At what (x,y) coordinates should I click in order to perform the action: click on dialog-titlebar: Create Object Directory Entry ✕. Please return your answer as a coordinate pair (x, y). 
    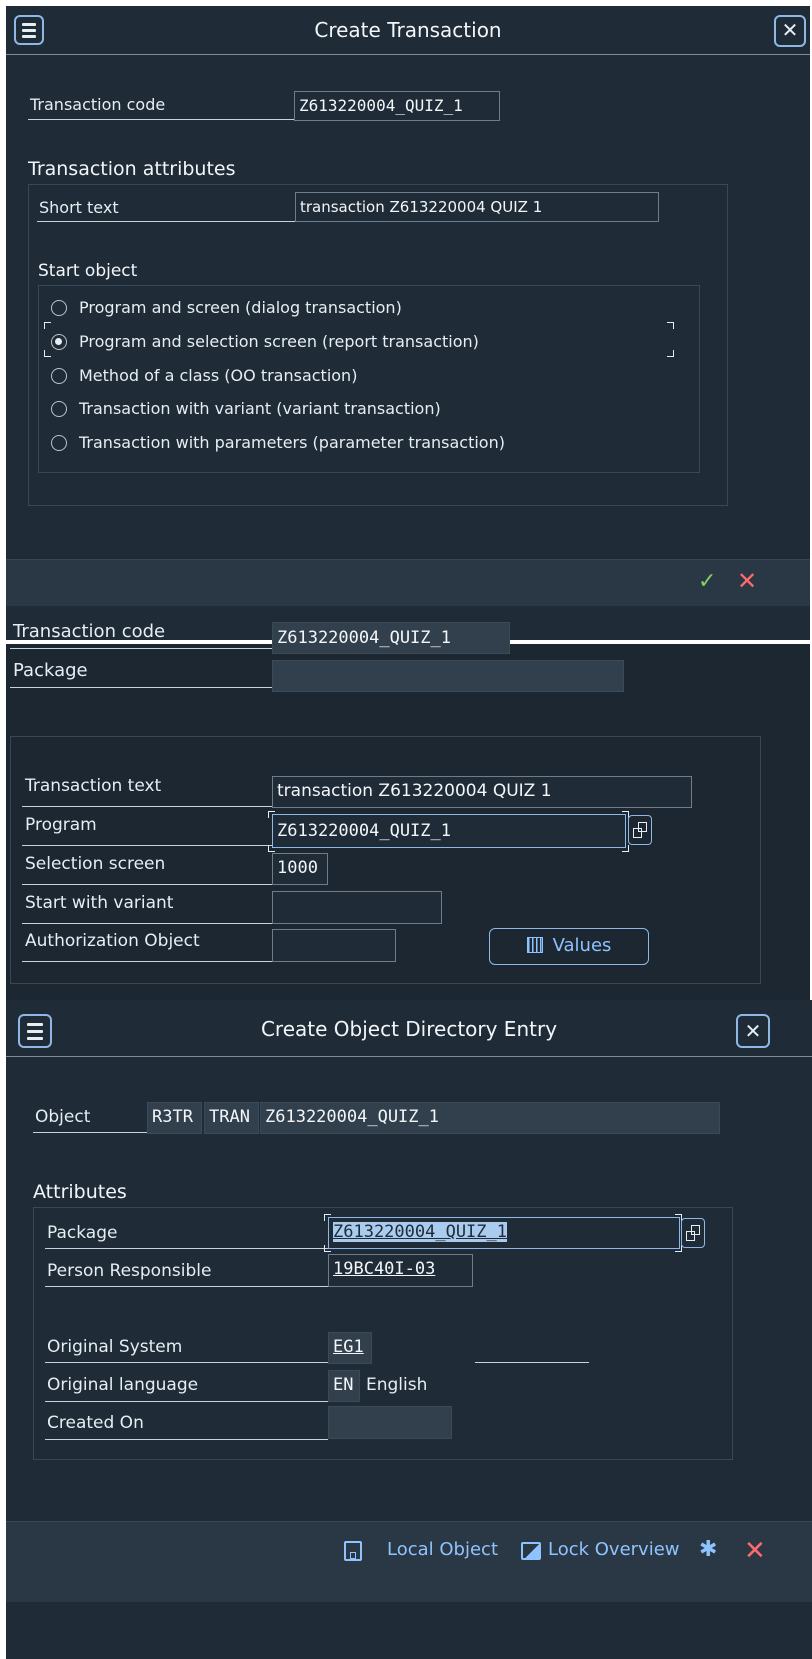
    Looking at the image, I should click on (409, 1028).